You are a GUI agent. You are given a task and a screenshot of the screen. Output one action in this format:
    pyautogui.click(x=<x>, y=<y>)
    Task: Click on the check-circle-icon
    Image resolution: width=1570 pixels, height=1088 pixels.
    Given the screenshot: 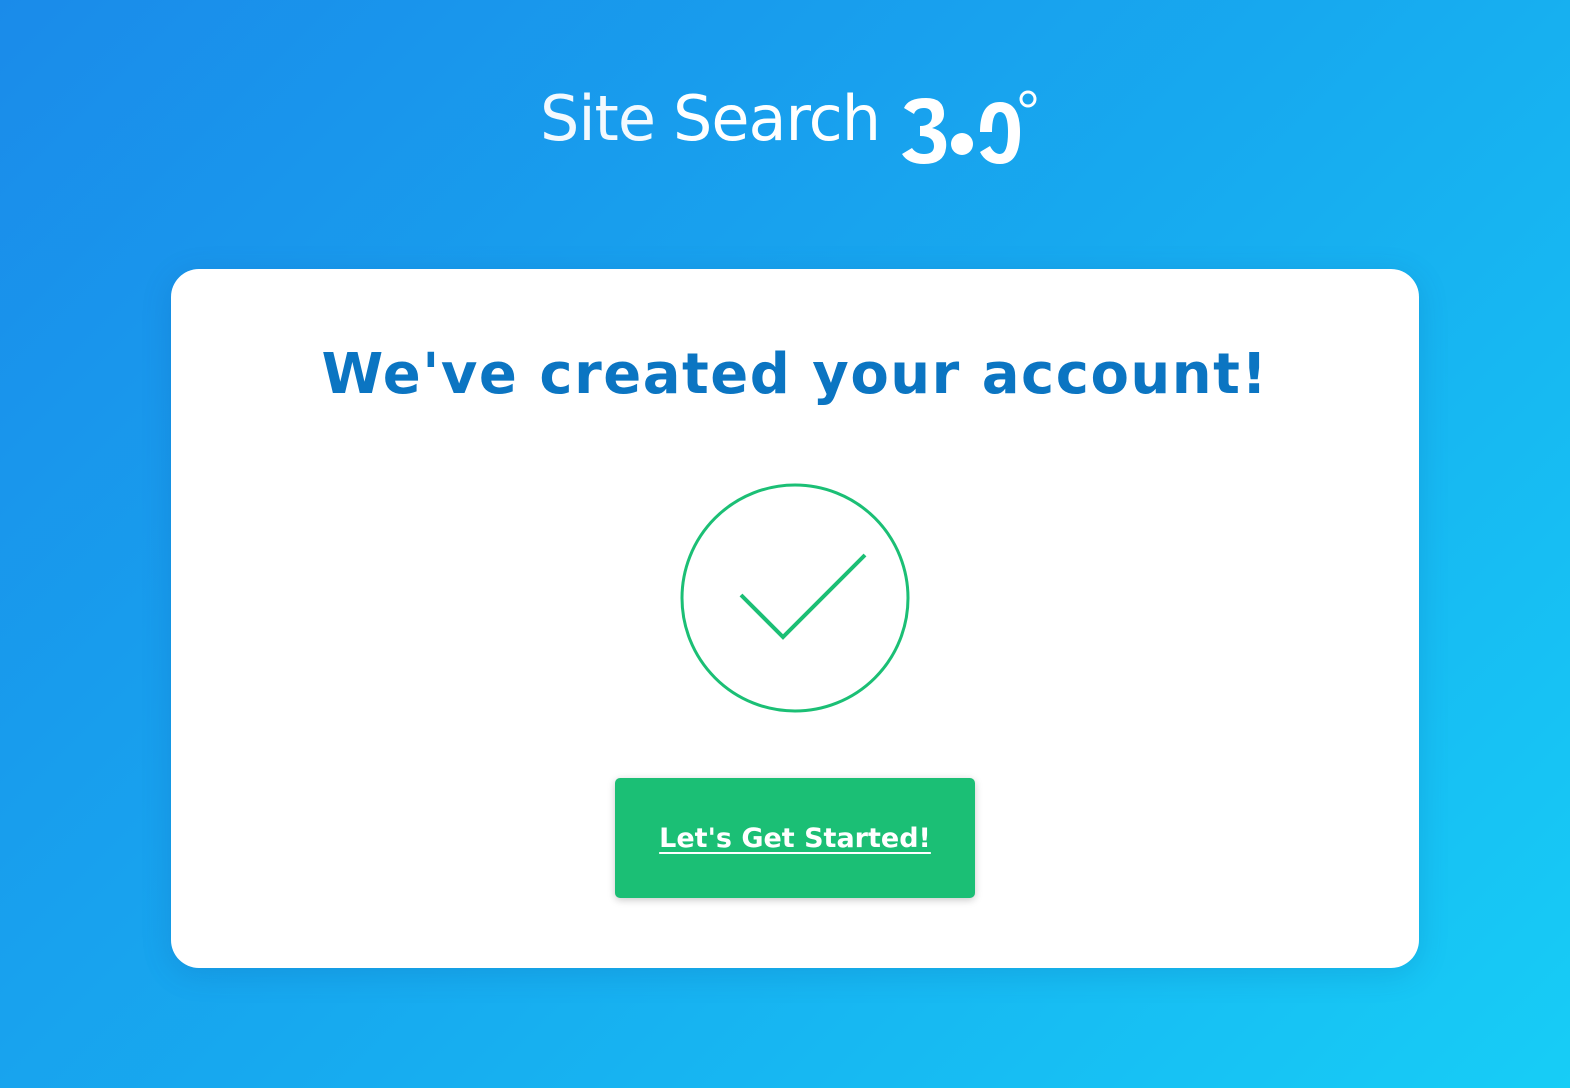 What is the action you would take?
    pyautogui.click(x=795, y=598)
    